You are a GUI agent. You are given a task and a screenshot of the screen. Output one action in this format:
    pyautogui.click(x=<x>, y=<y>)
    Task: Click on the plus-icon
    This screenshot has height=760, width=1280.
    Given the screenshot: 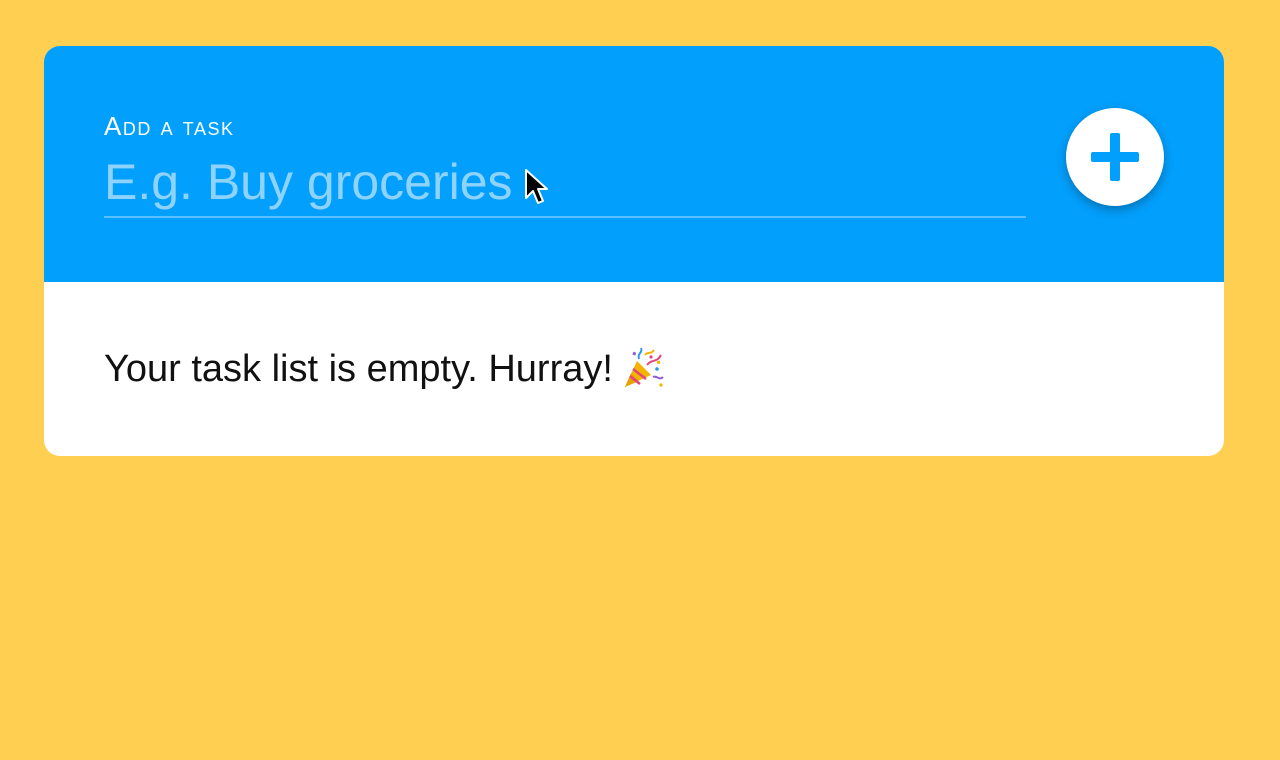 What is the action you would take?
    pyautogui.click(x=1115, y=157)
    